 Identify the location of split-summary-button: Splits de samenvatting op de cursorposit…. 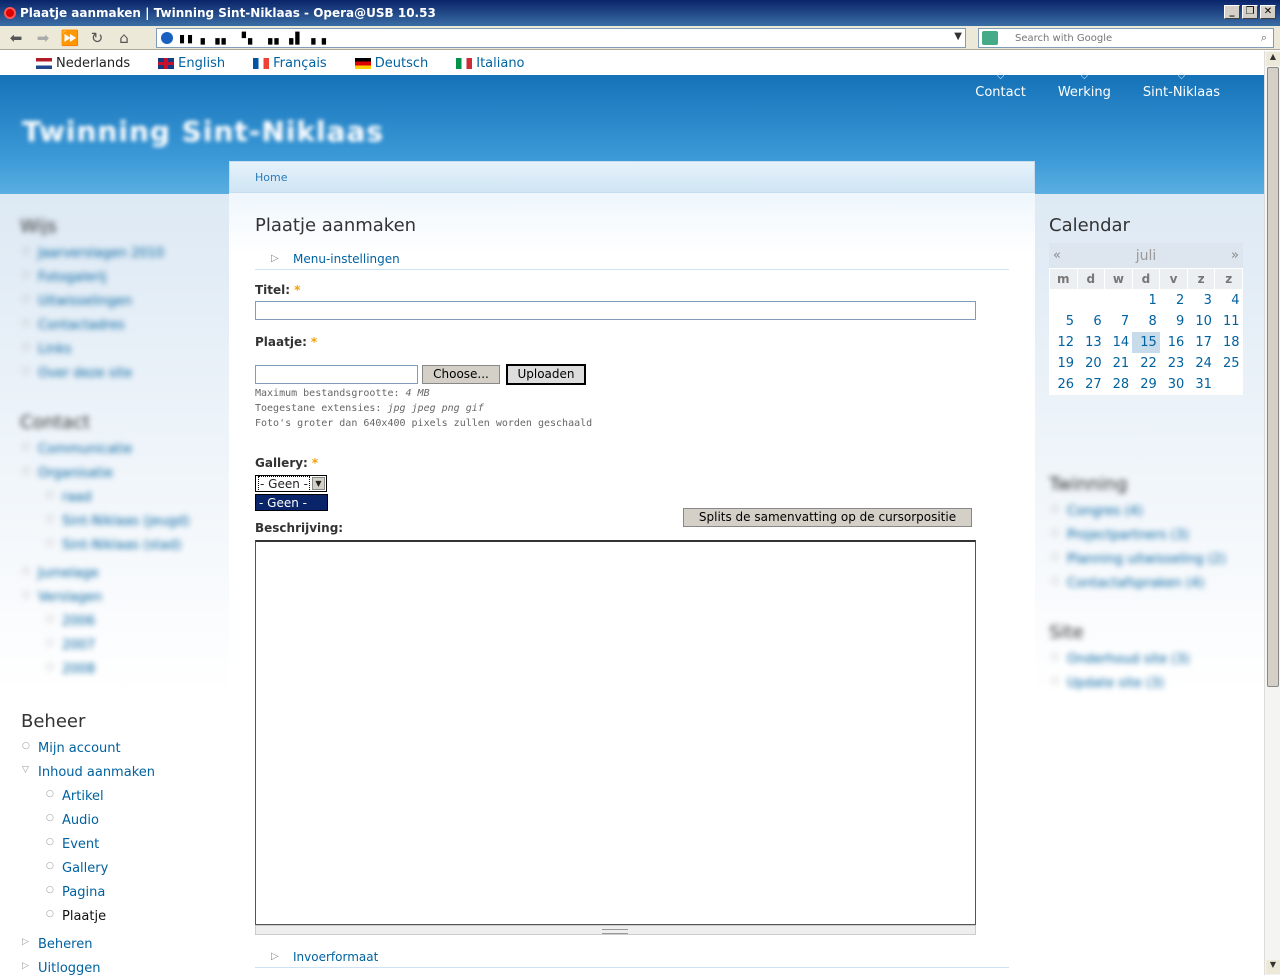
(827, 517).